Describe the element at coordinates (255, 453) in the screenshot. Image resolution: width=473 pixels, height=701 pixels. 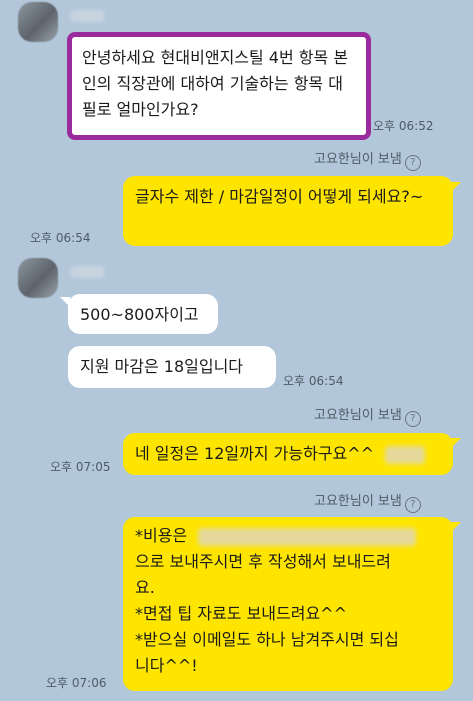
I see `message-text: 네 일정은 12일까지 가능하구요^^` at that location.